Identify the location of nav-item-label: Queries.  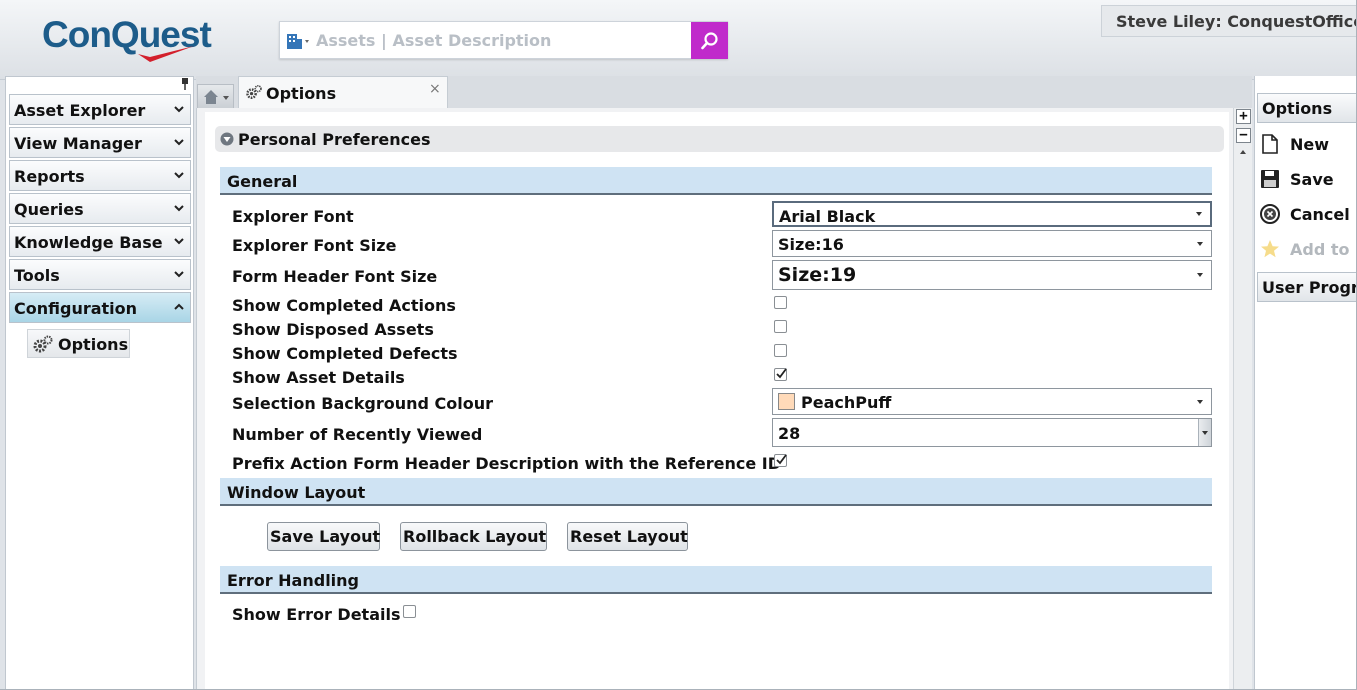
(49, 209).